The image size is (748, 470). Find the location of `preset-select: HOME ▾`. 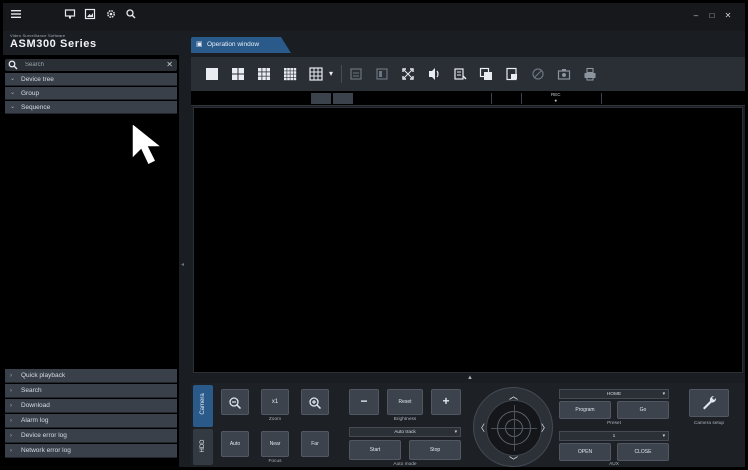

preset-select: HOME ▾ is located at coordinates (614, 394).